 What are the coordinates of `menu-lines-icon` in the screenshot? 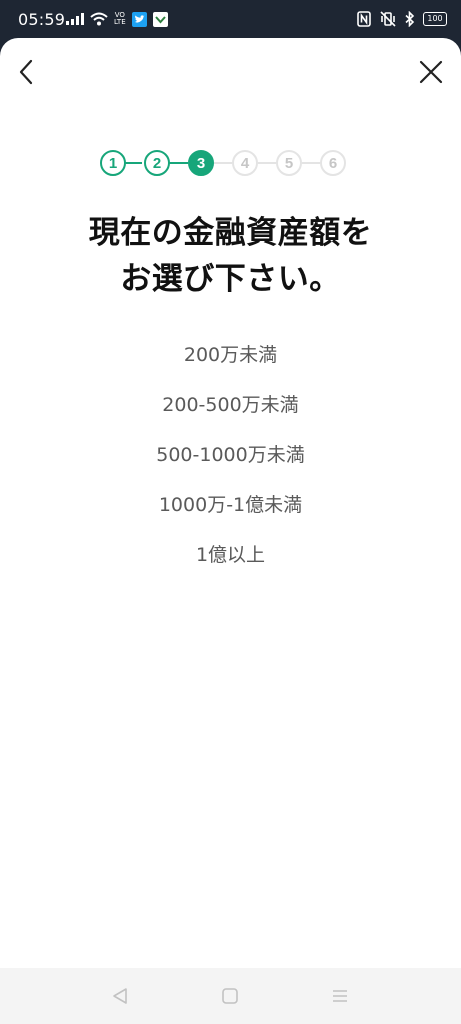 It's located at (340, 996).